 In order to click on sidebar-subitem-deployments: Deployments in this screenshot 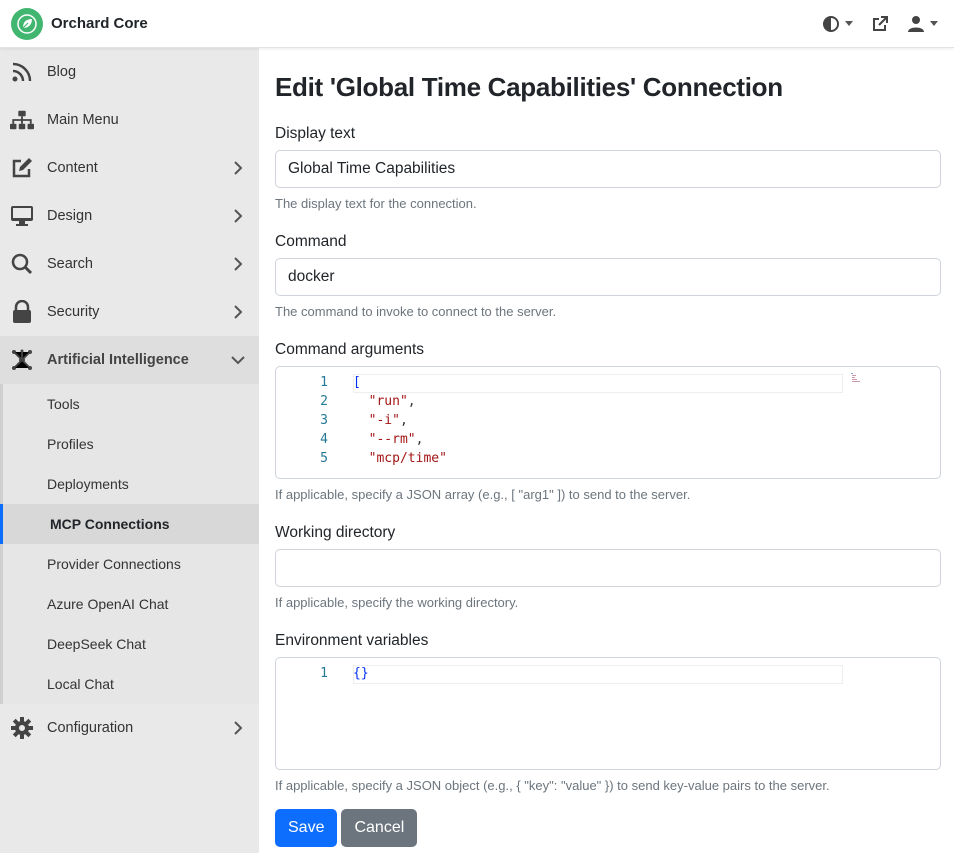, I will do `click(131, 484)`.